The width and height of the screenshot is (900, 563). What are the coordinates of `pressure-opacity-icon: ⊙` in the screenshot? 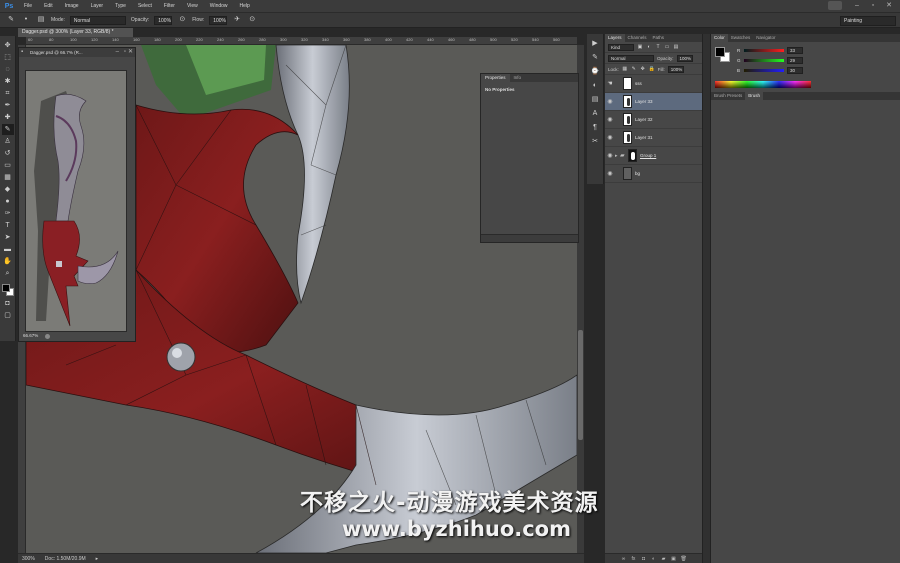 It's located at (182, 20).